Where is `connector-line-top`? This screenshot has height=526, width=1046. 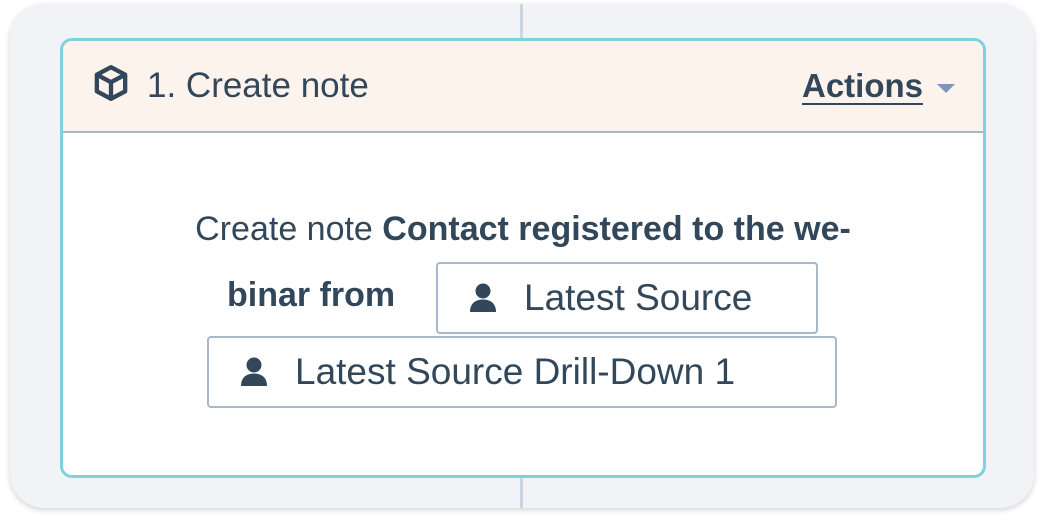 connector-line-top is located at coordinates (521, 22).